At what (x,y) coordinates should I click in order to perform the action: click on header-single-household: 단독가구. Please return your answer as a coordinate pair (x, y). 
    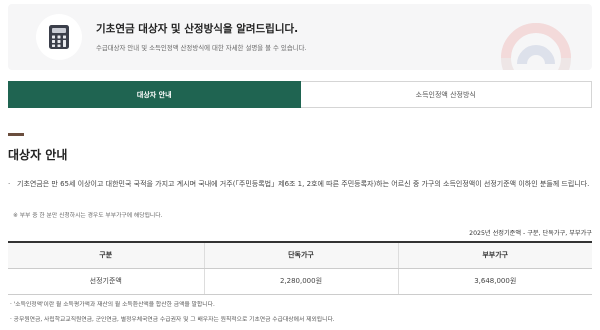
    Looking at the image, I should click on (300, 255).